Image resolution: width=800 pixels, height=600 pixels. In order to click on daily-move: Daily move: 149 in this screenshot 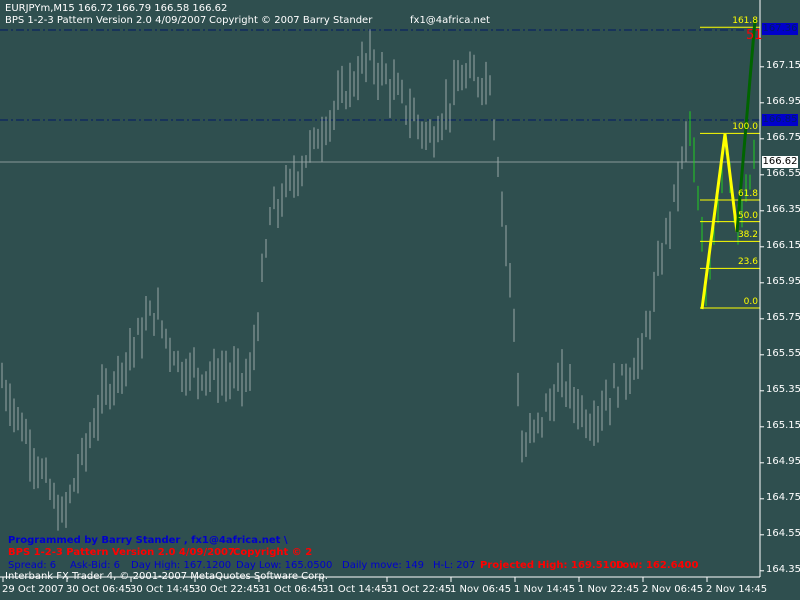, I will do `click(383, 565)`.